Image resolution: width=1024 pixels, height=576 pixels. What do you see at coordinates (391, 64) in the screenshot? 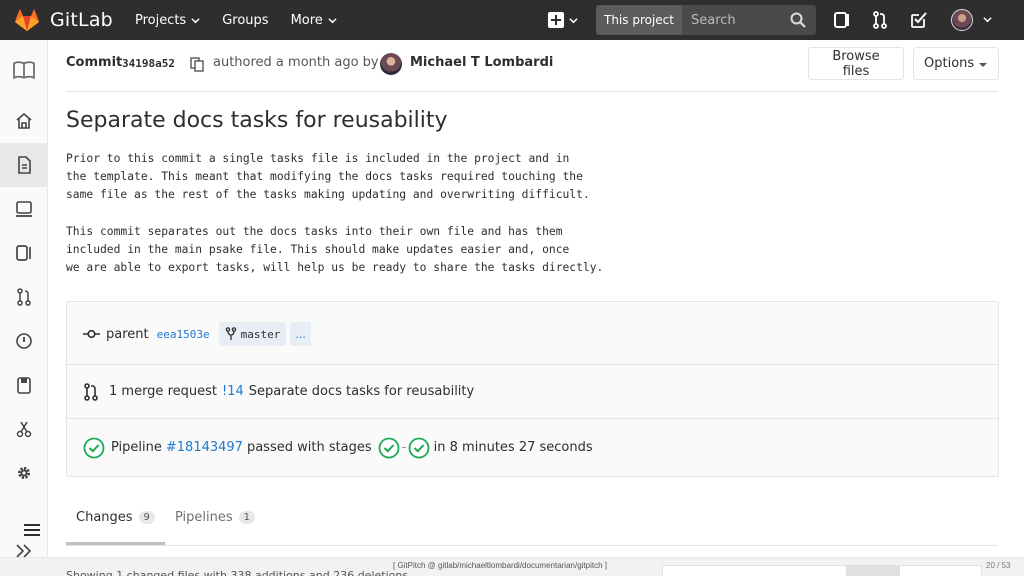
I see `author-avatar` at bounding box center [391, 64].